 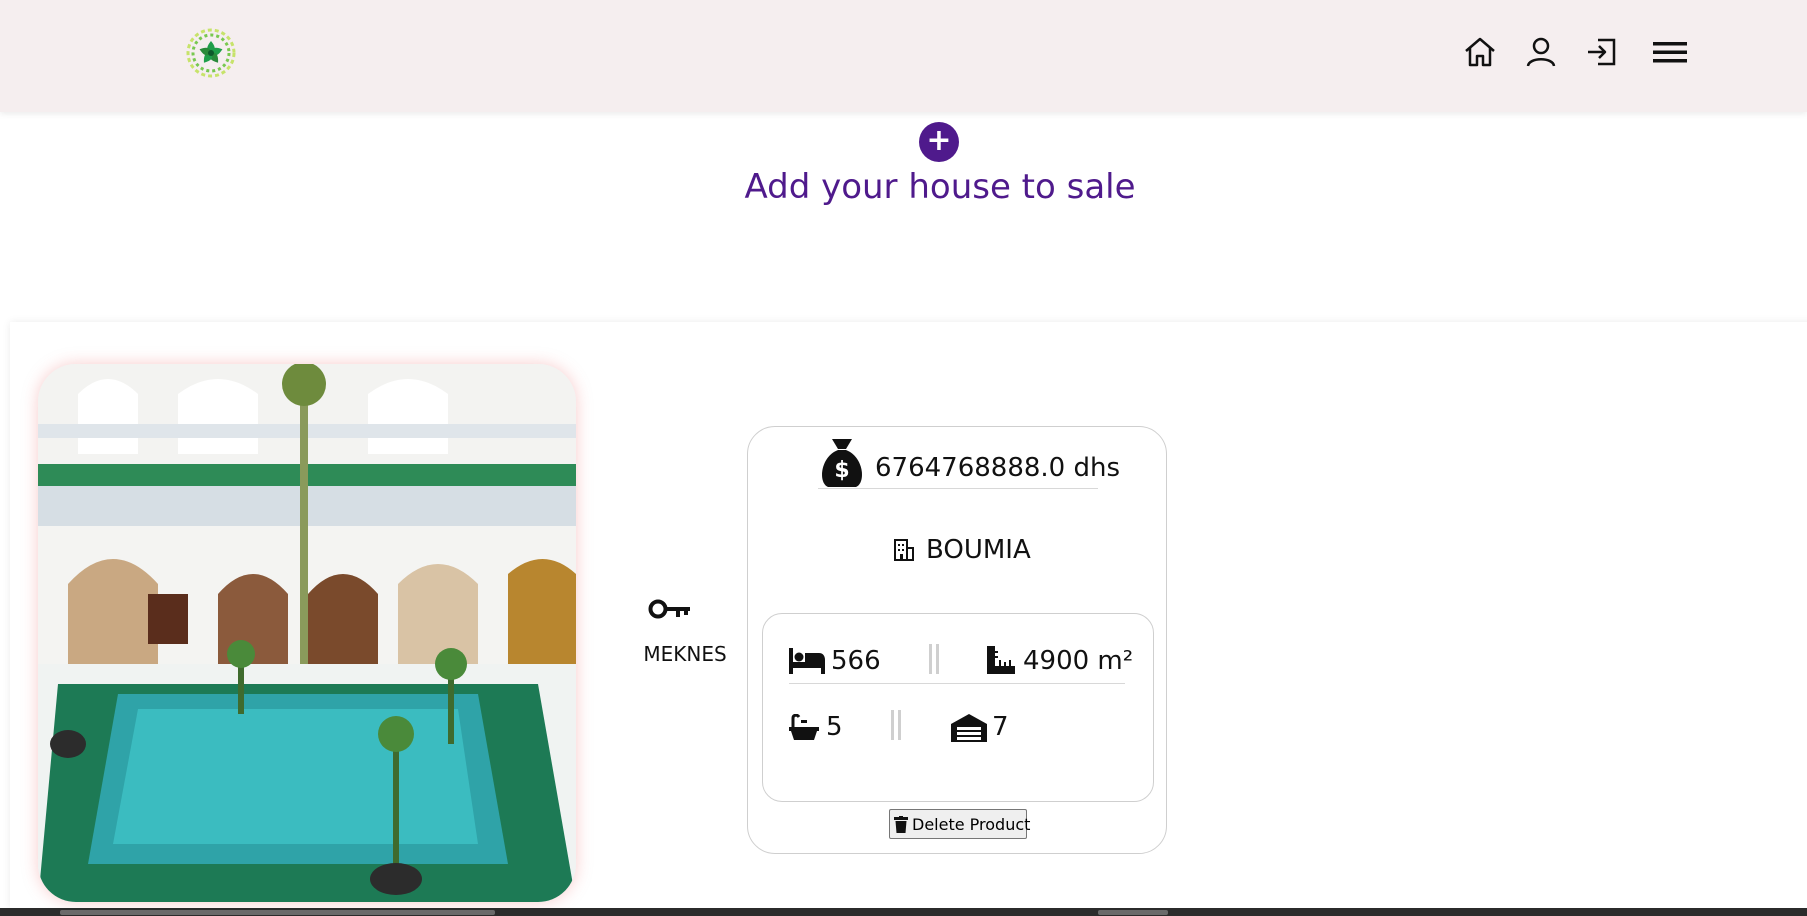 I want to click on price-row: $ 6764768888.0 dhs, so click(x=969, y=463).